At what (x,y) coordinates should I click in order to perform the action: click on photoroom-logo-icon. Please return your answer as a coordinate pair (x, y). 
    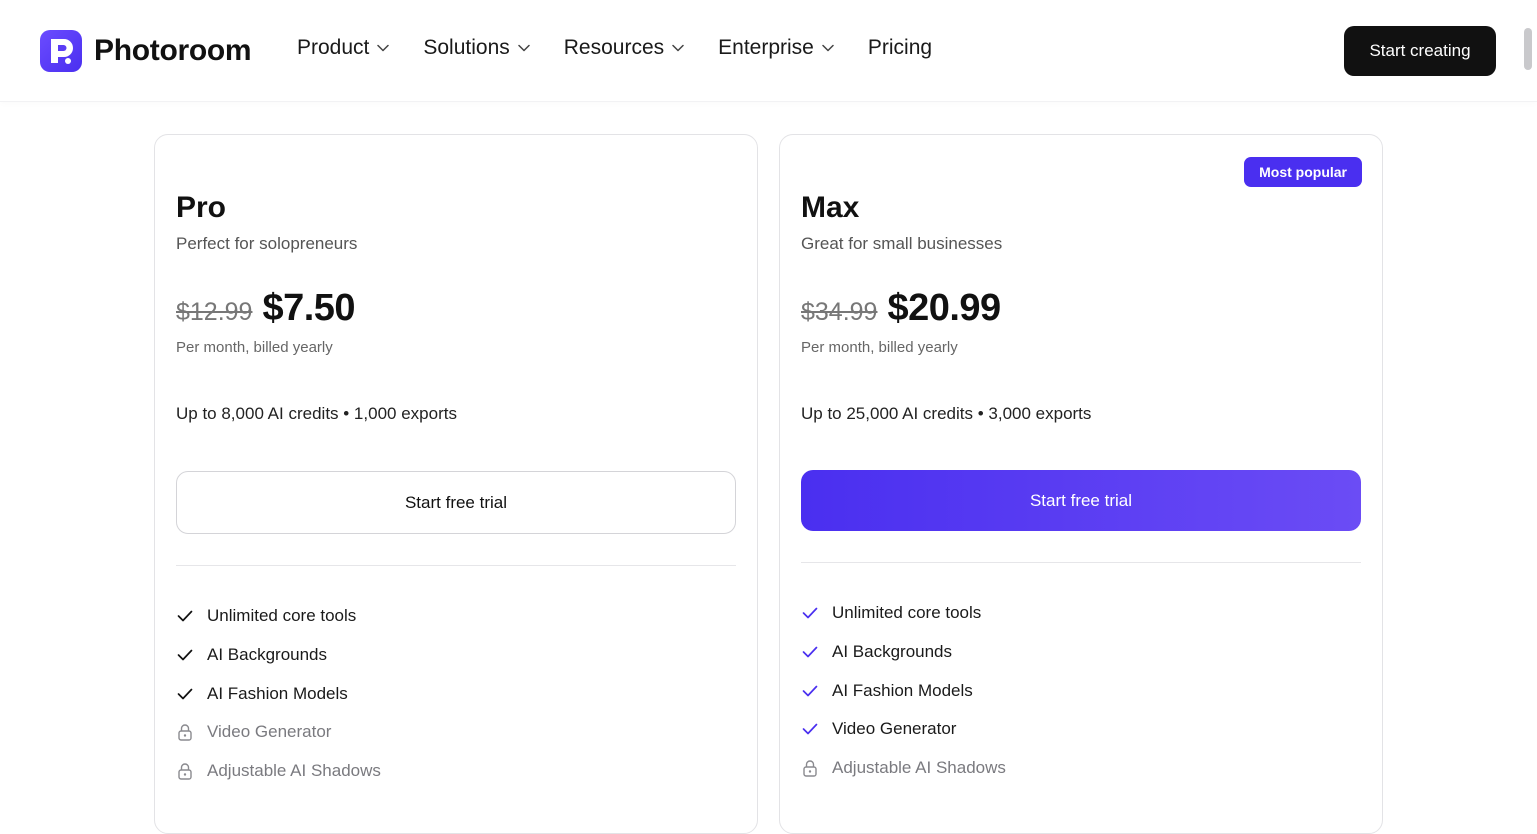
    Looking at the image, I should click on (61, 51).